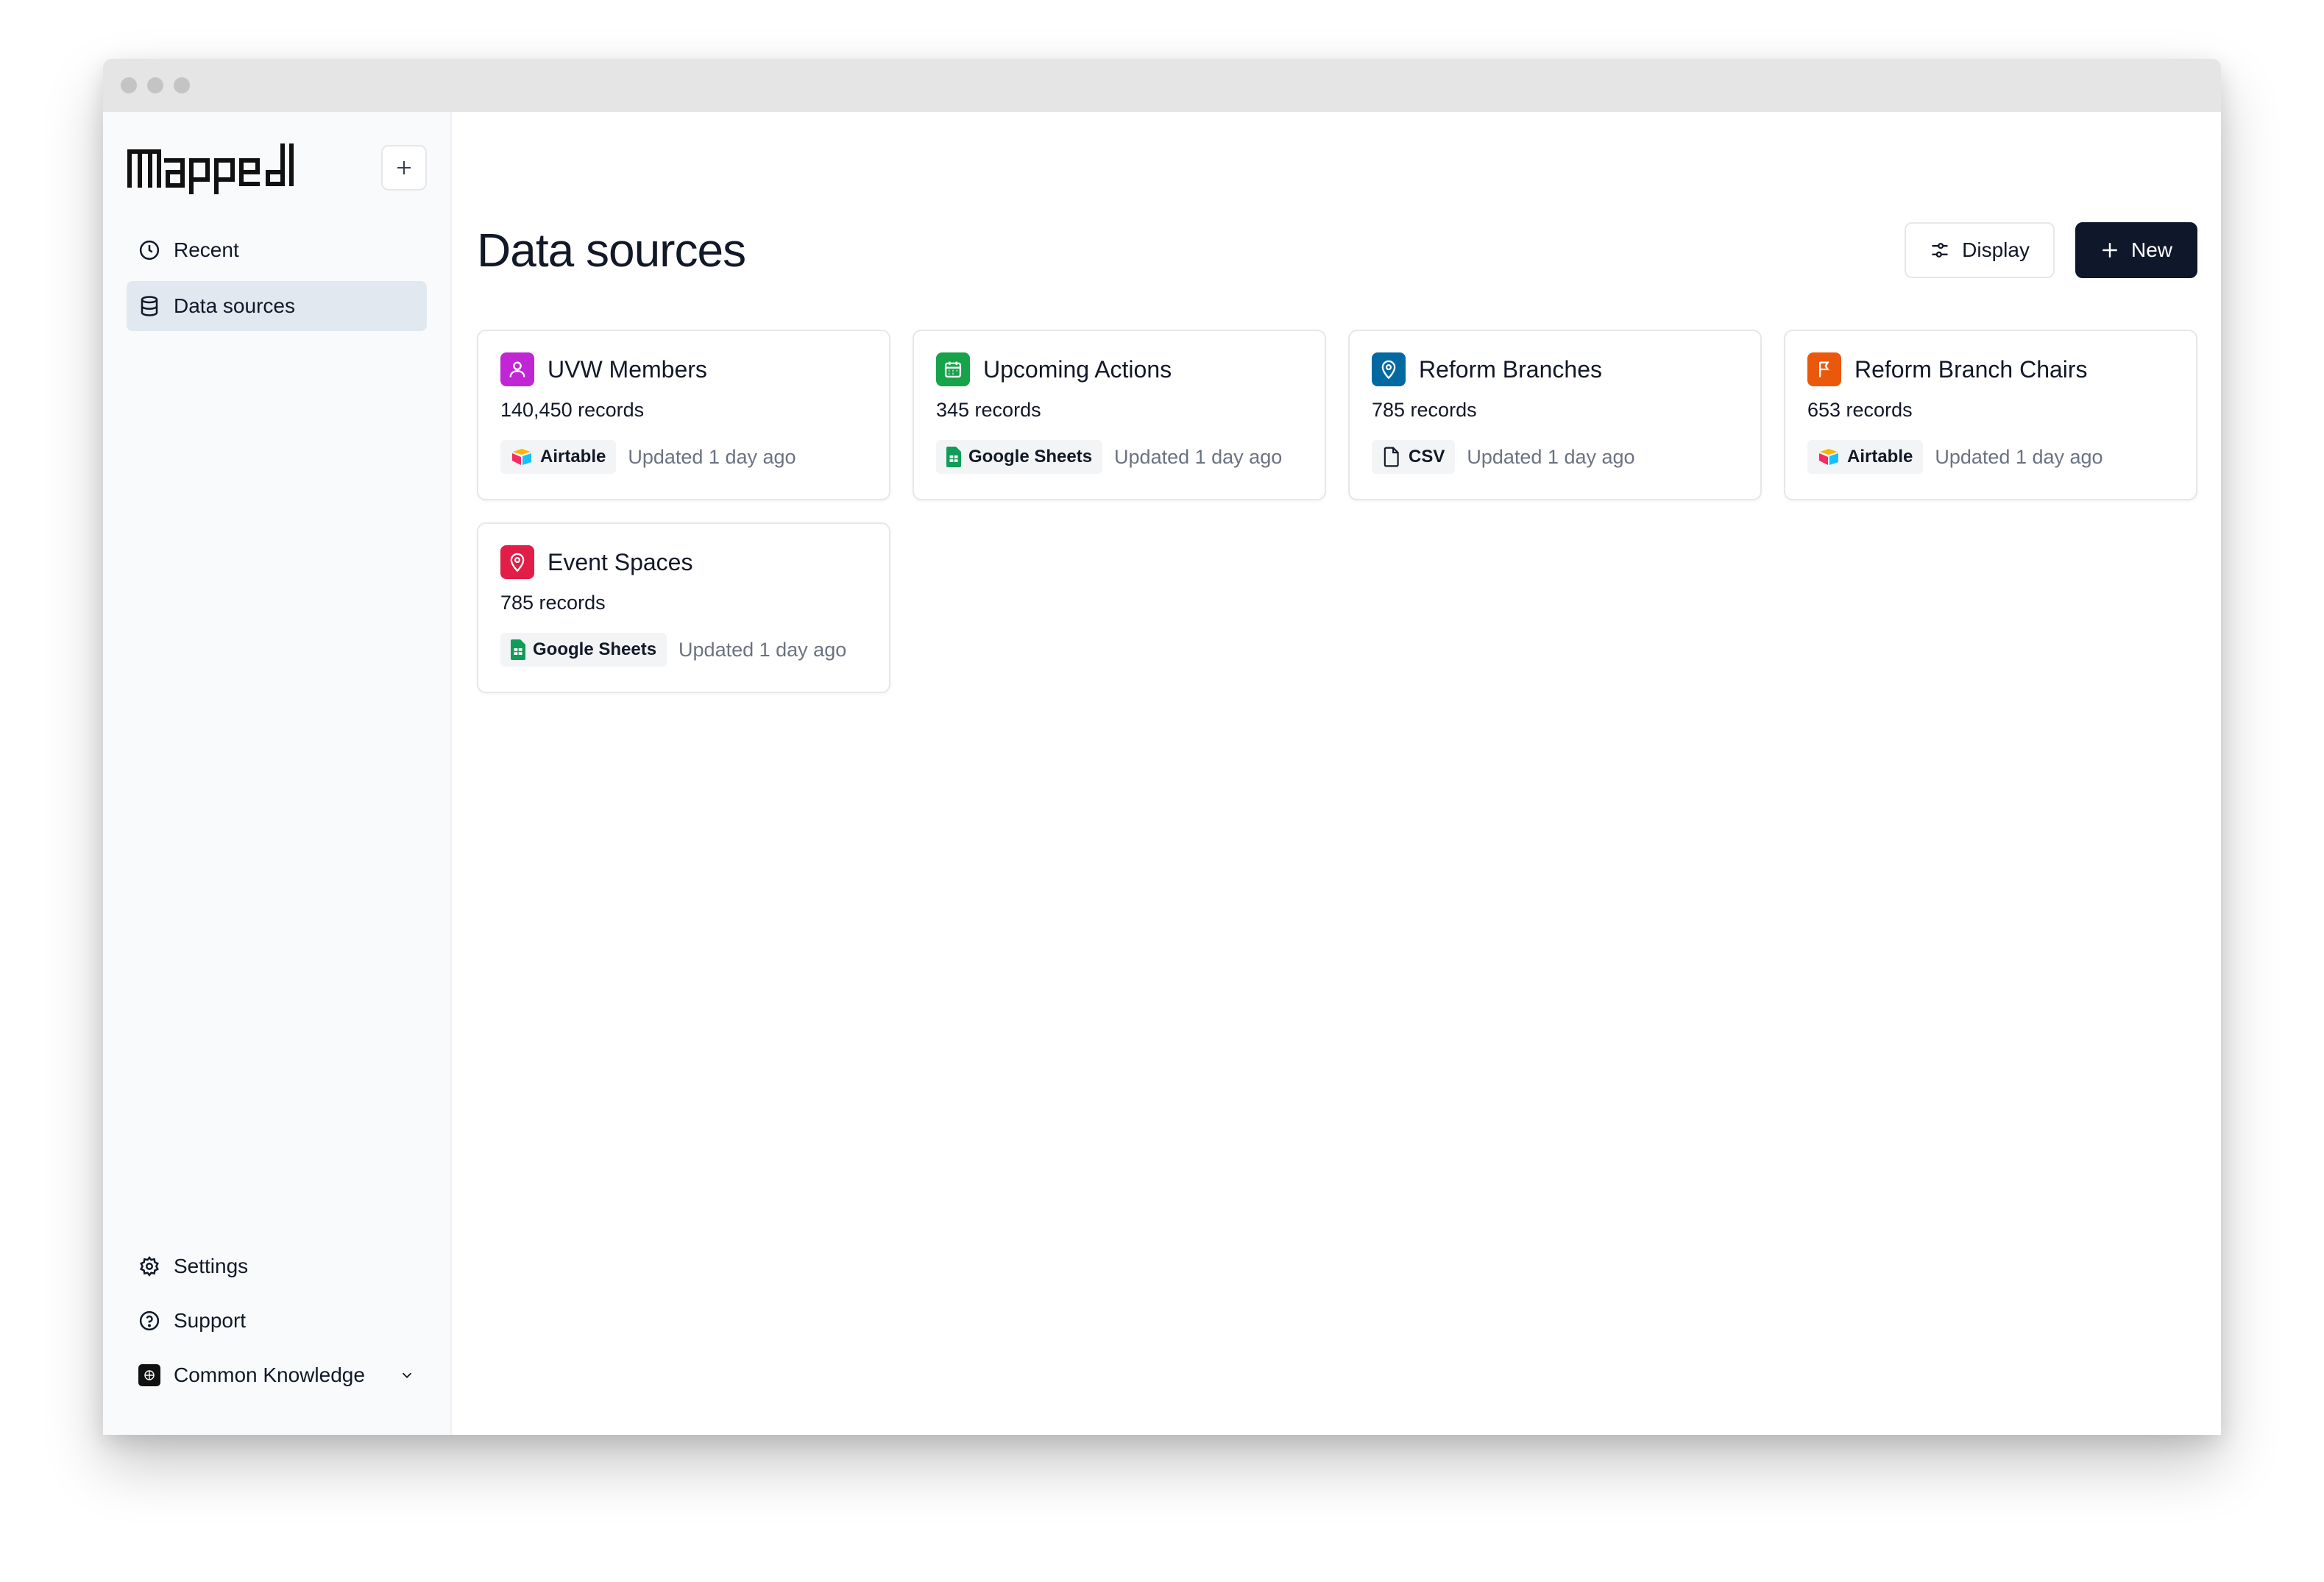 The image size is (2324, 1582). I want to click on window-close-dot, so click(129, 85).